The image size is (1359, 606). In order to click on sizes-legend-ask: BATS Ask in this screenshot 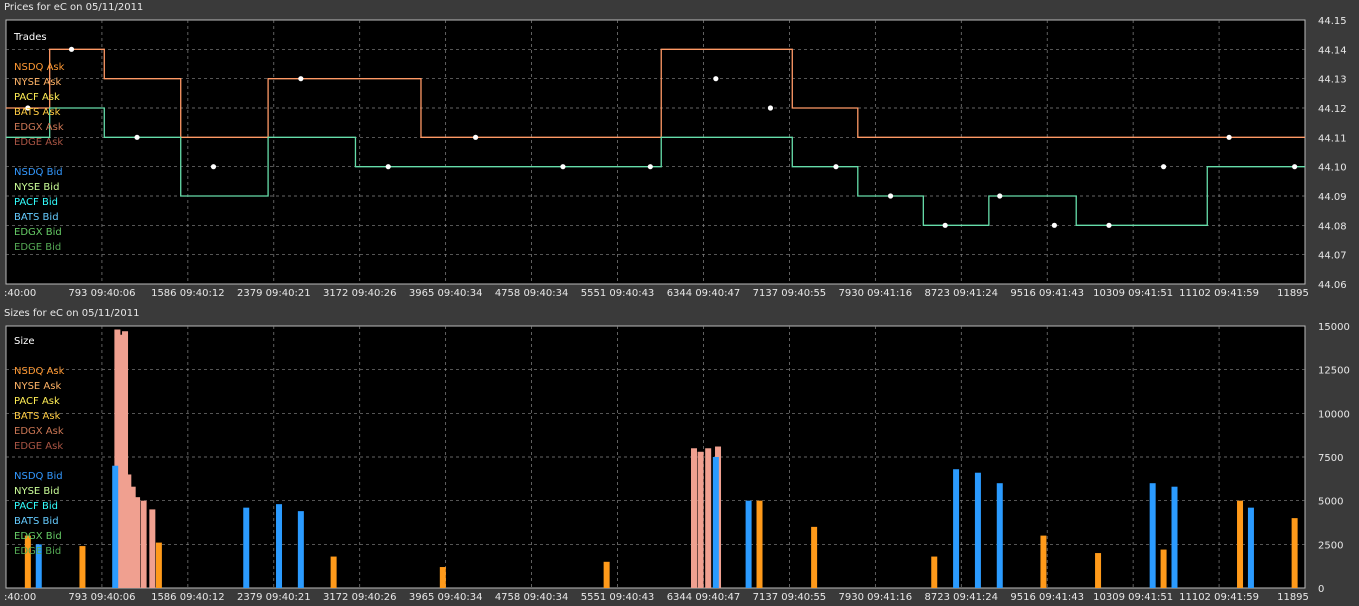, I will do `click(37, 416)`.